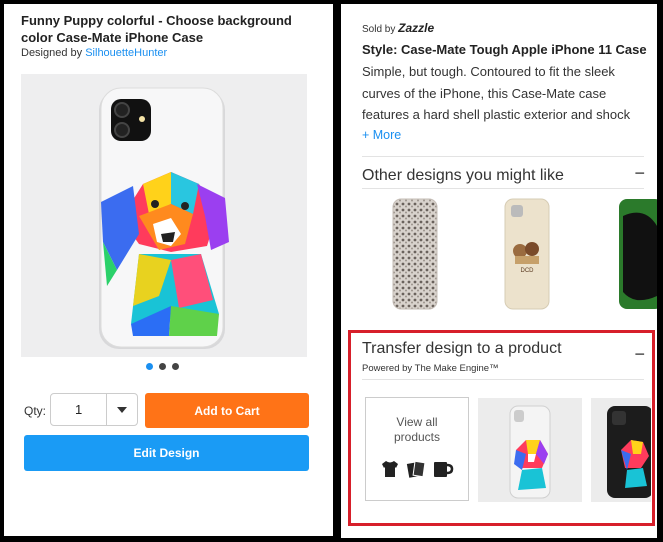 This screenshot has height=542, width=663. I want to click on sold-by: Sold by Zazzle, so click(398, 28).